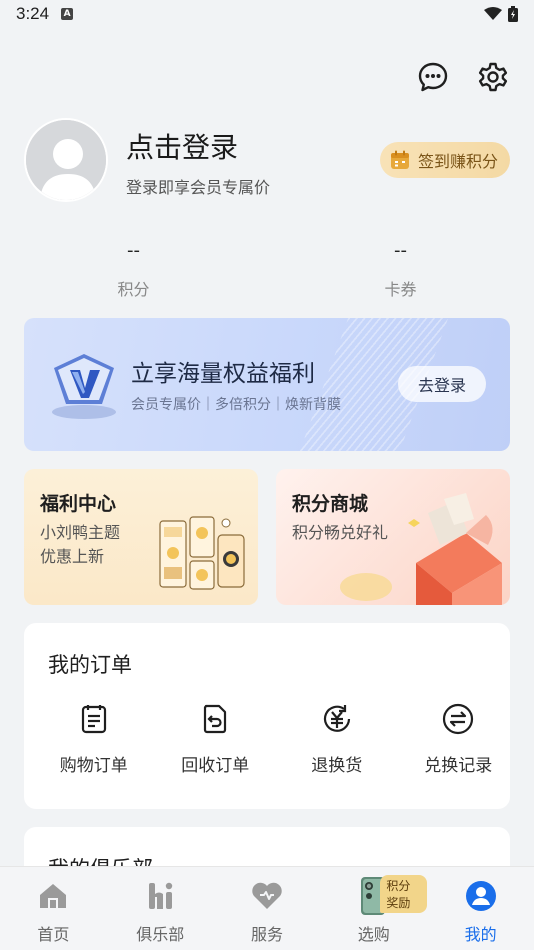 The height and width of the screenshot is (950, 534). What do you see at coordinates (374, 908) in the screenshot?
I see `tab-shop: 积分奖励 选购` at bounding box center [374, 908].